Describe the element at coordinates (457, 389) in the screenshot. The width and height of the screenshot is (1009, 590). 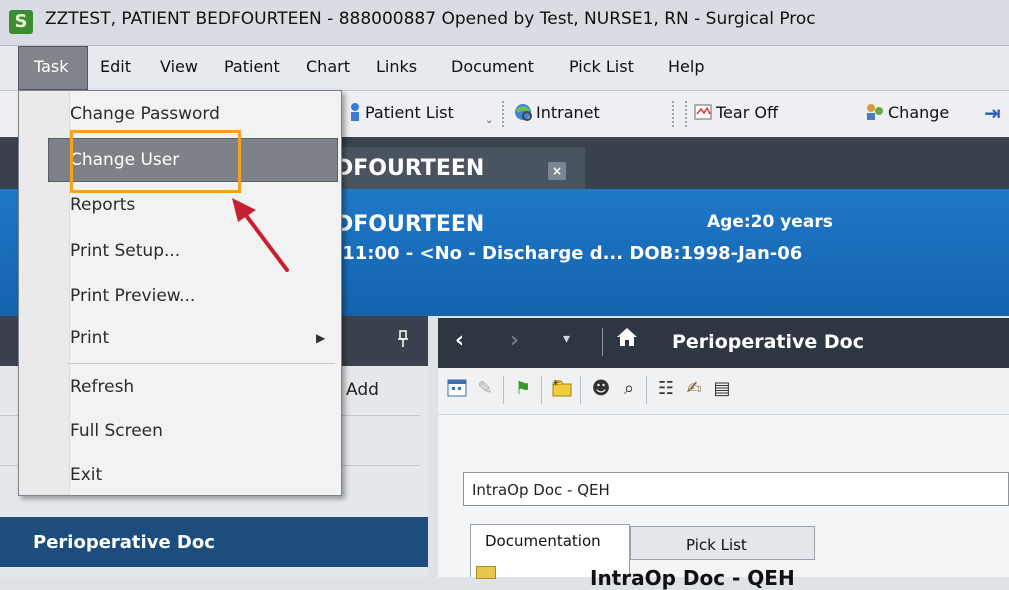
I see `calendar-icon` at that location.